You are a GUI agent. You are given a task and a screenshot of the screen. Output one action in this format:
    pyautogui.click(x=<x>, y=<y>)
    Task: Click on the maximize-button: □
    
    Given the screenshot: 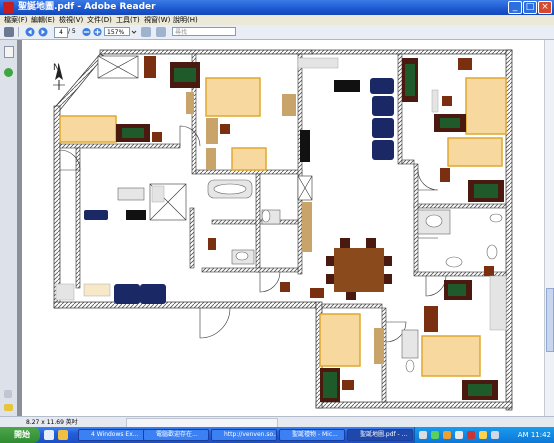 What is the action you would take?
    pyautogui.click(x=530, y=7)
    